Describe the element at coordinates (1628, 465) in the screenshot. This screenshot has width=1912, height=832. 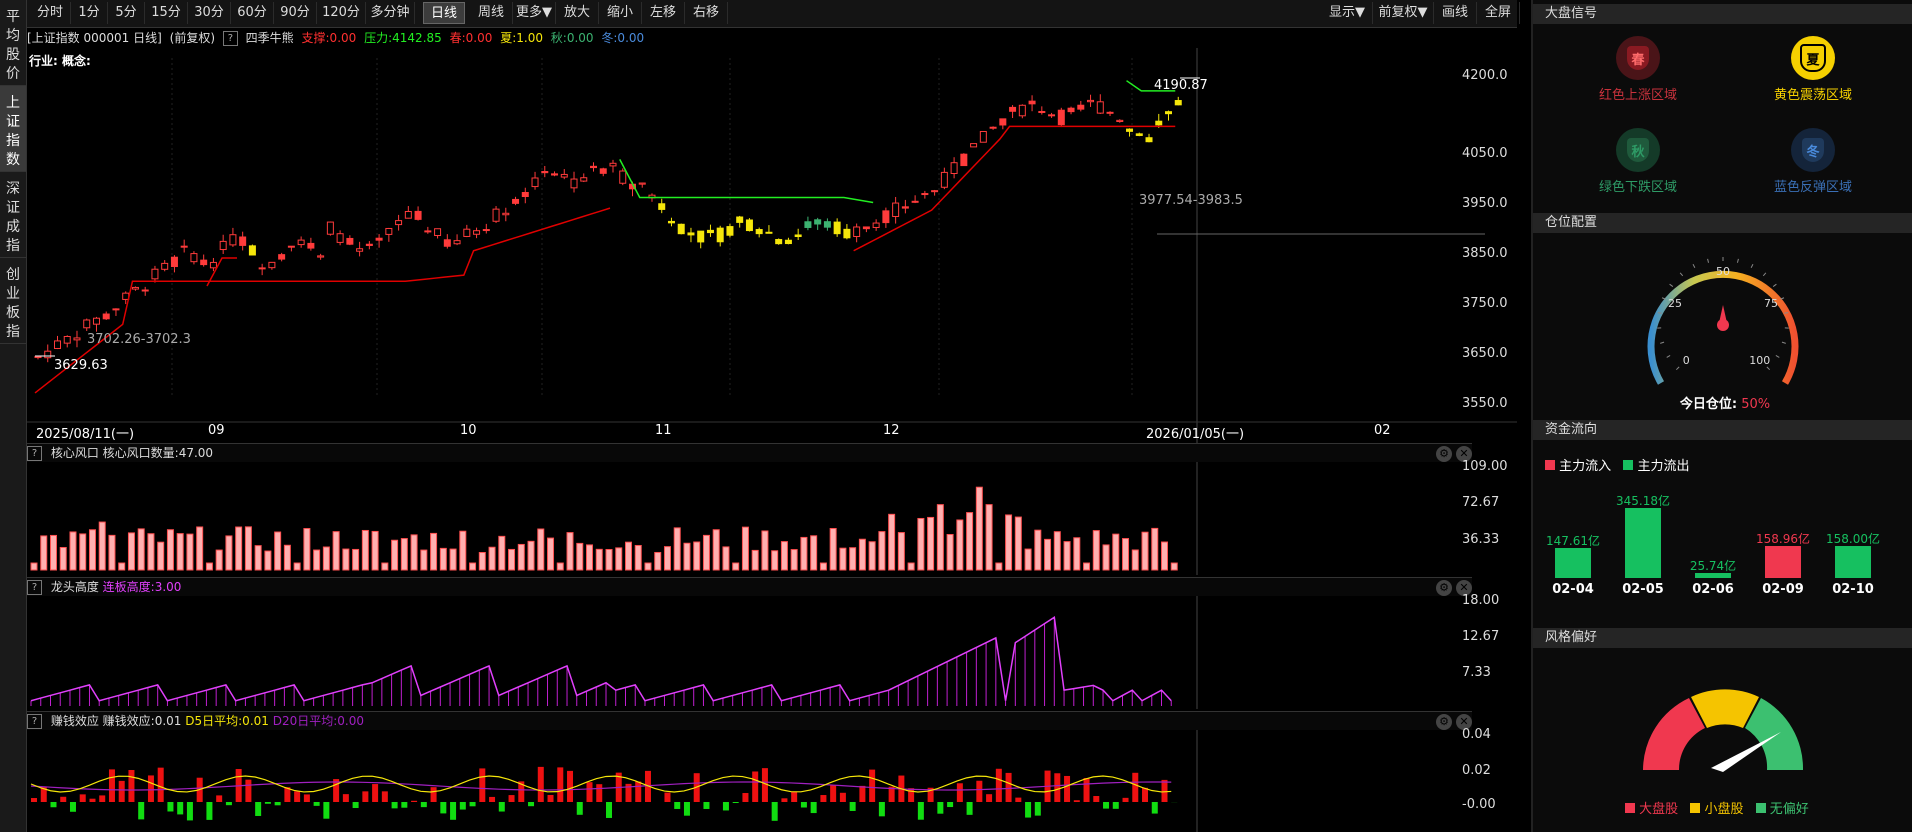
I see `flow-out-swatch` at that location.